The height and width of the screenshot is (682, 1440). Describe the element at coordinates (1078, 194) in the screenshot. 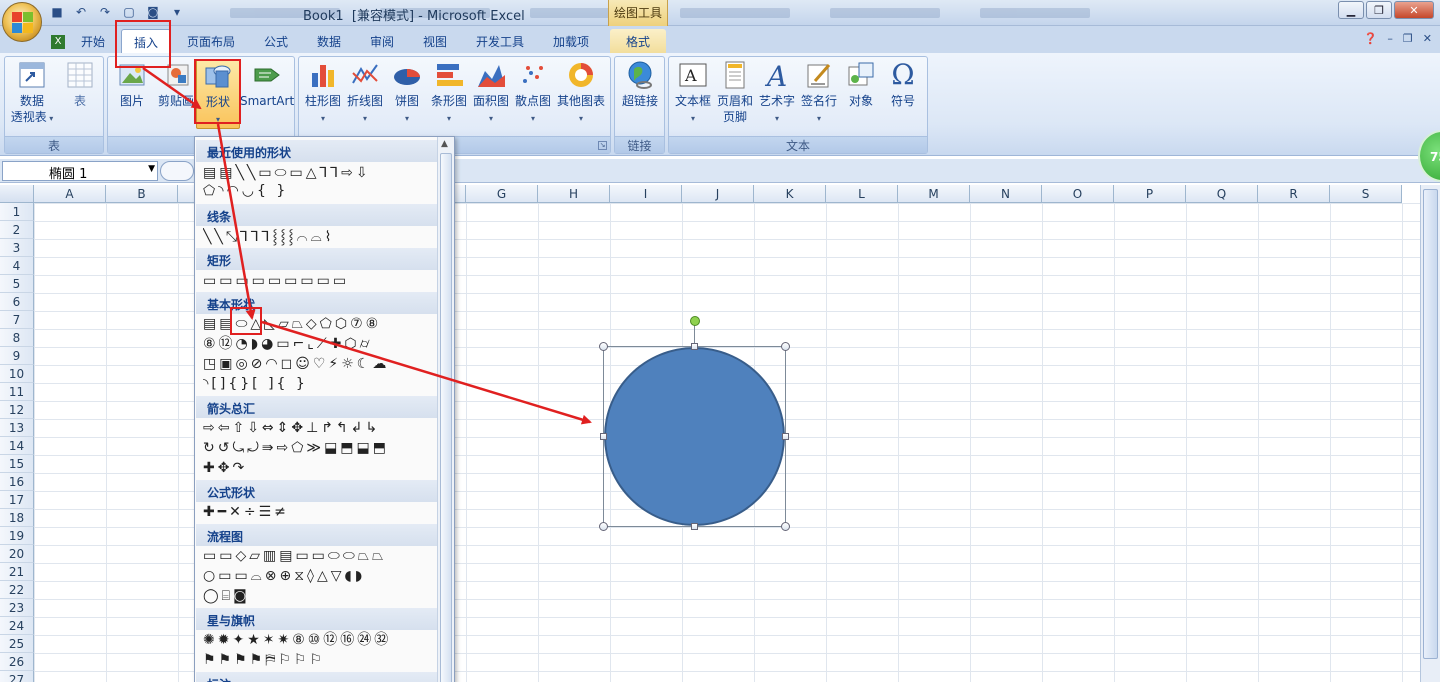

I see `column-header: O` at that location.